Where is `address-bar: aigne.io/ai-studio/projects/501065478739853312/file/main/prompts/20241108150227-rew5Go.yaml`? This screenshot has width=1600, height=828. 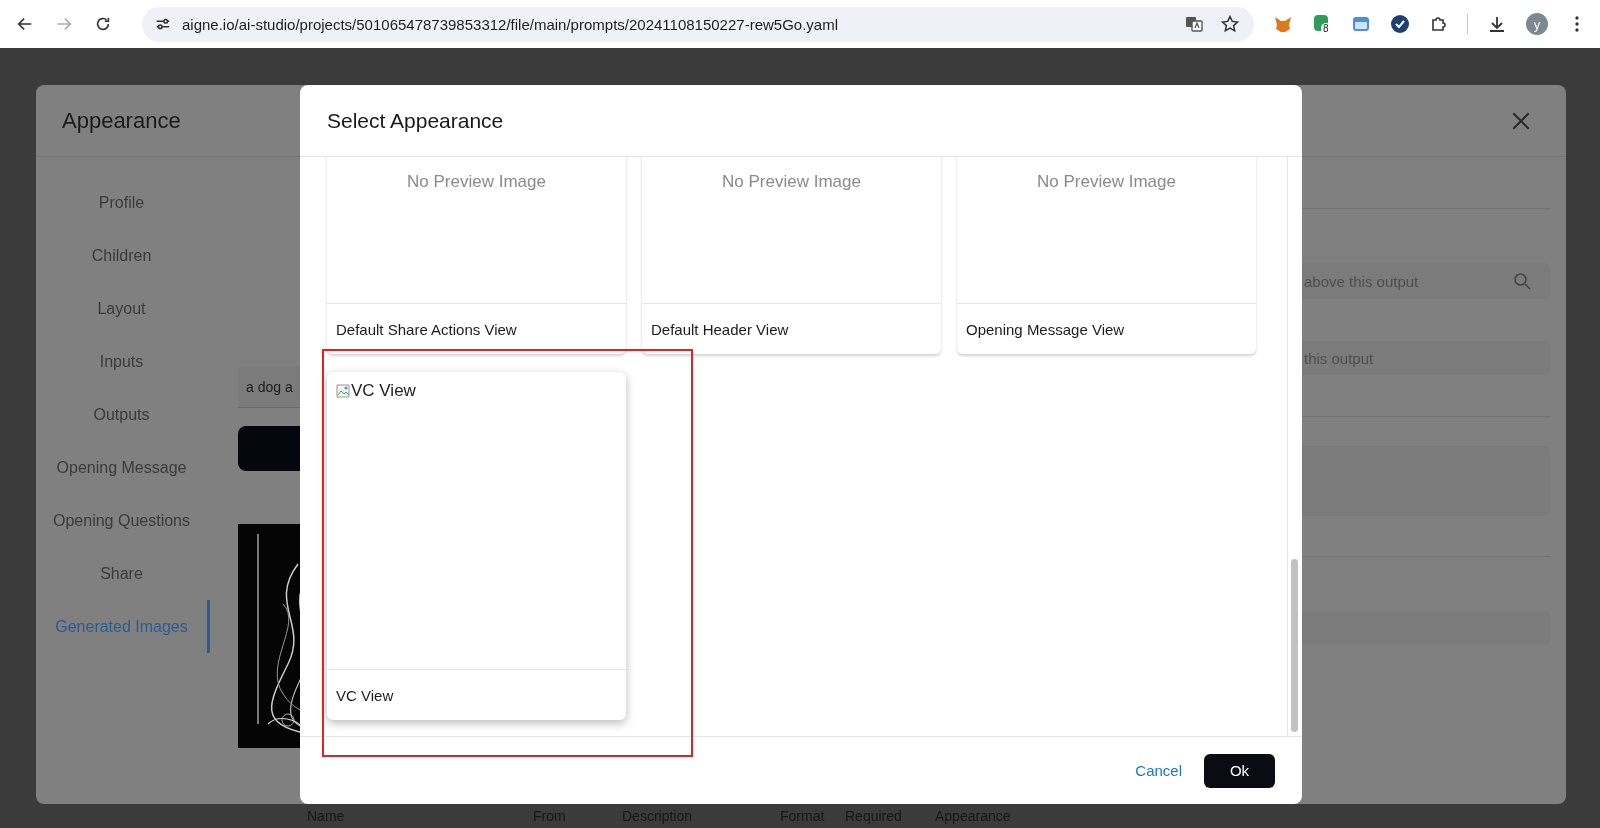 address-bar: aigne.io/ai-studio/projects/501065478739853312/file/main/prompts/20241108150227-rew5Go.yaml is located at coordinates (698, 24).